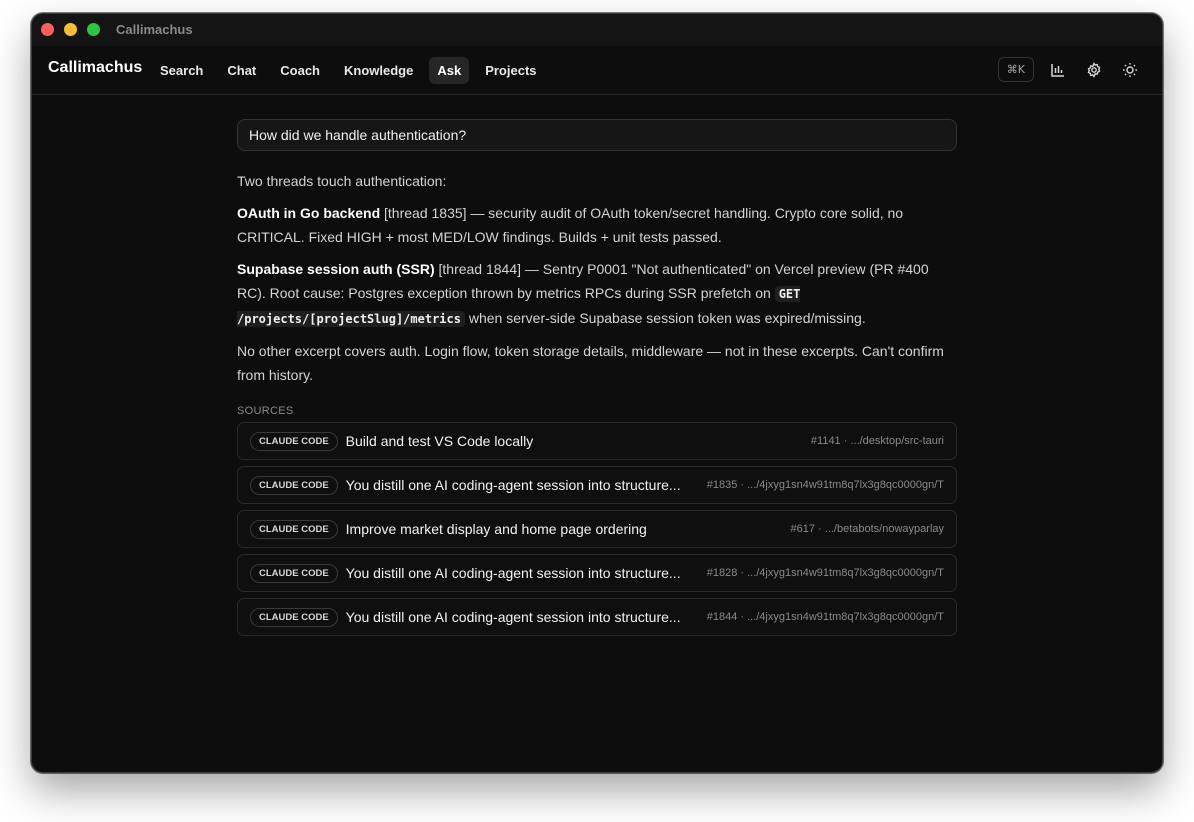  What do you see at coordinates (425, 213) in the screenshot?
I see `thread-ref: [thread 1835]` at bounding box center [425, 213].